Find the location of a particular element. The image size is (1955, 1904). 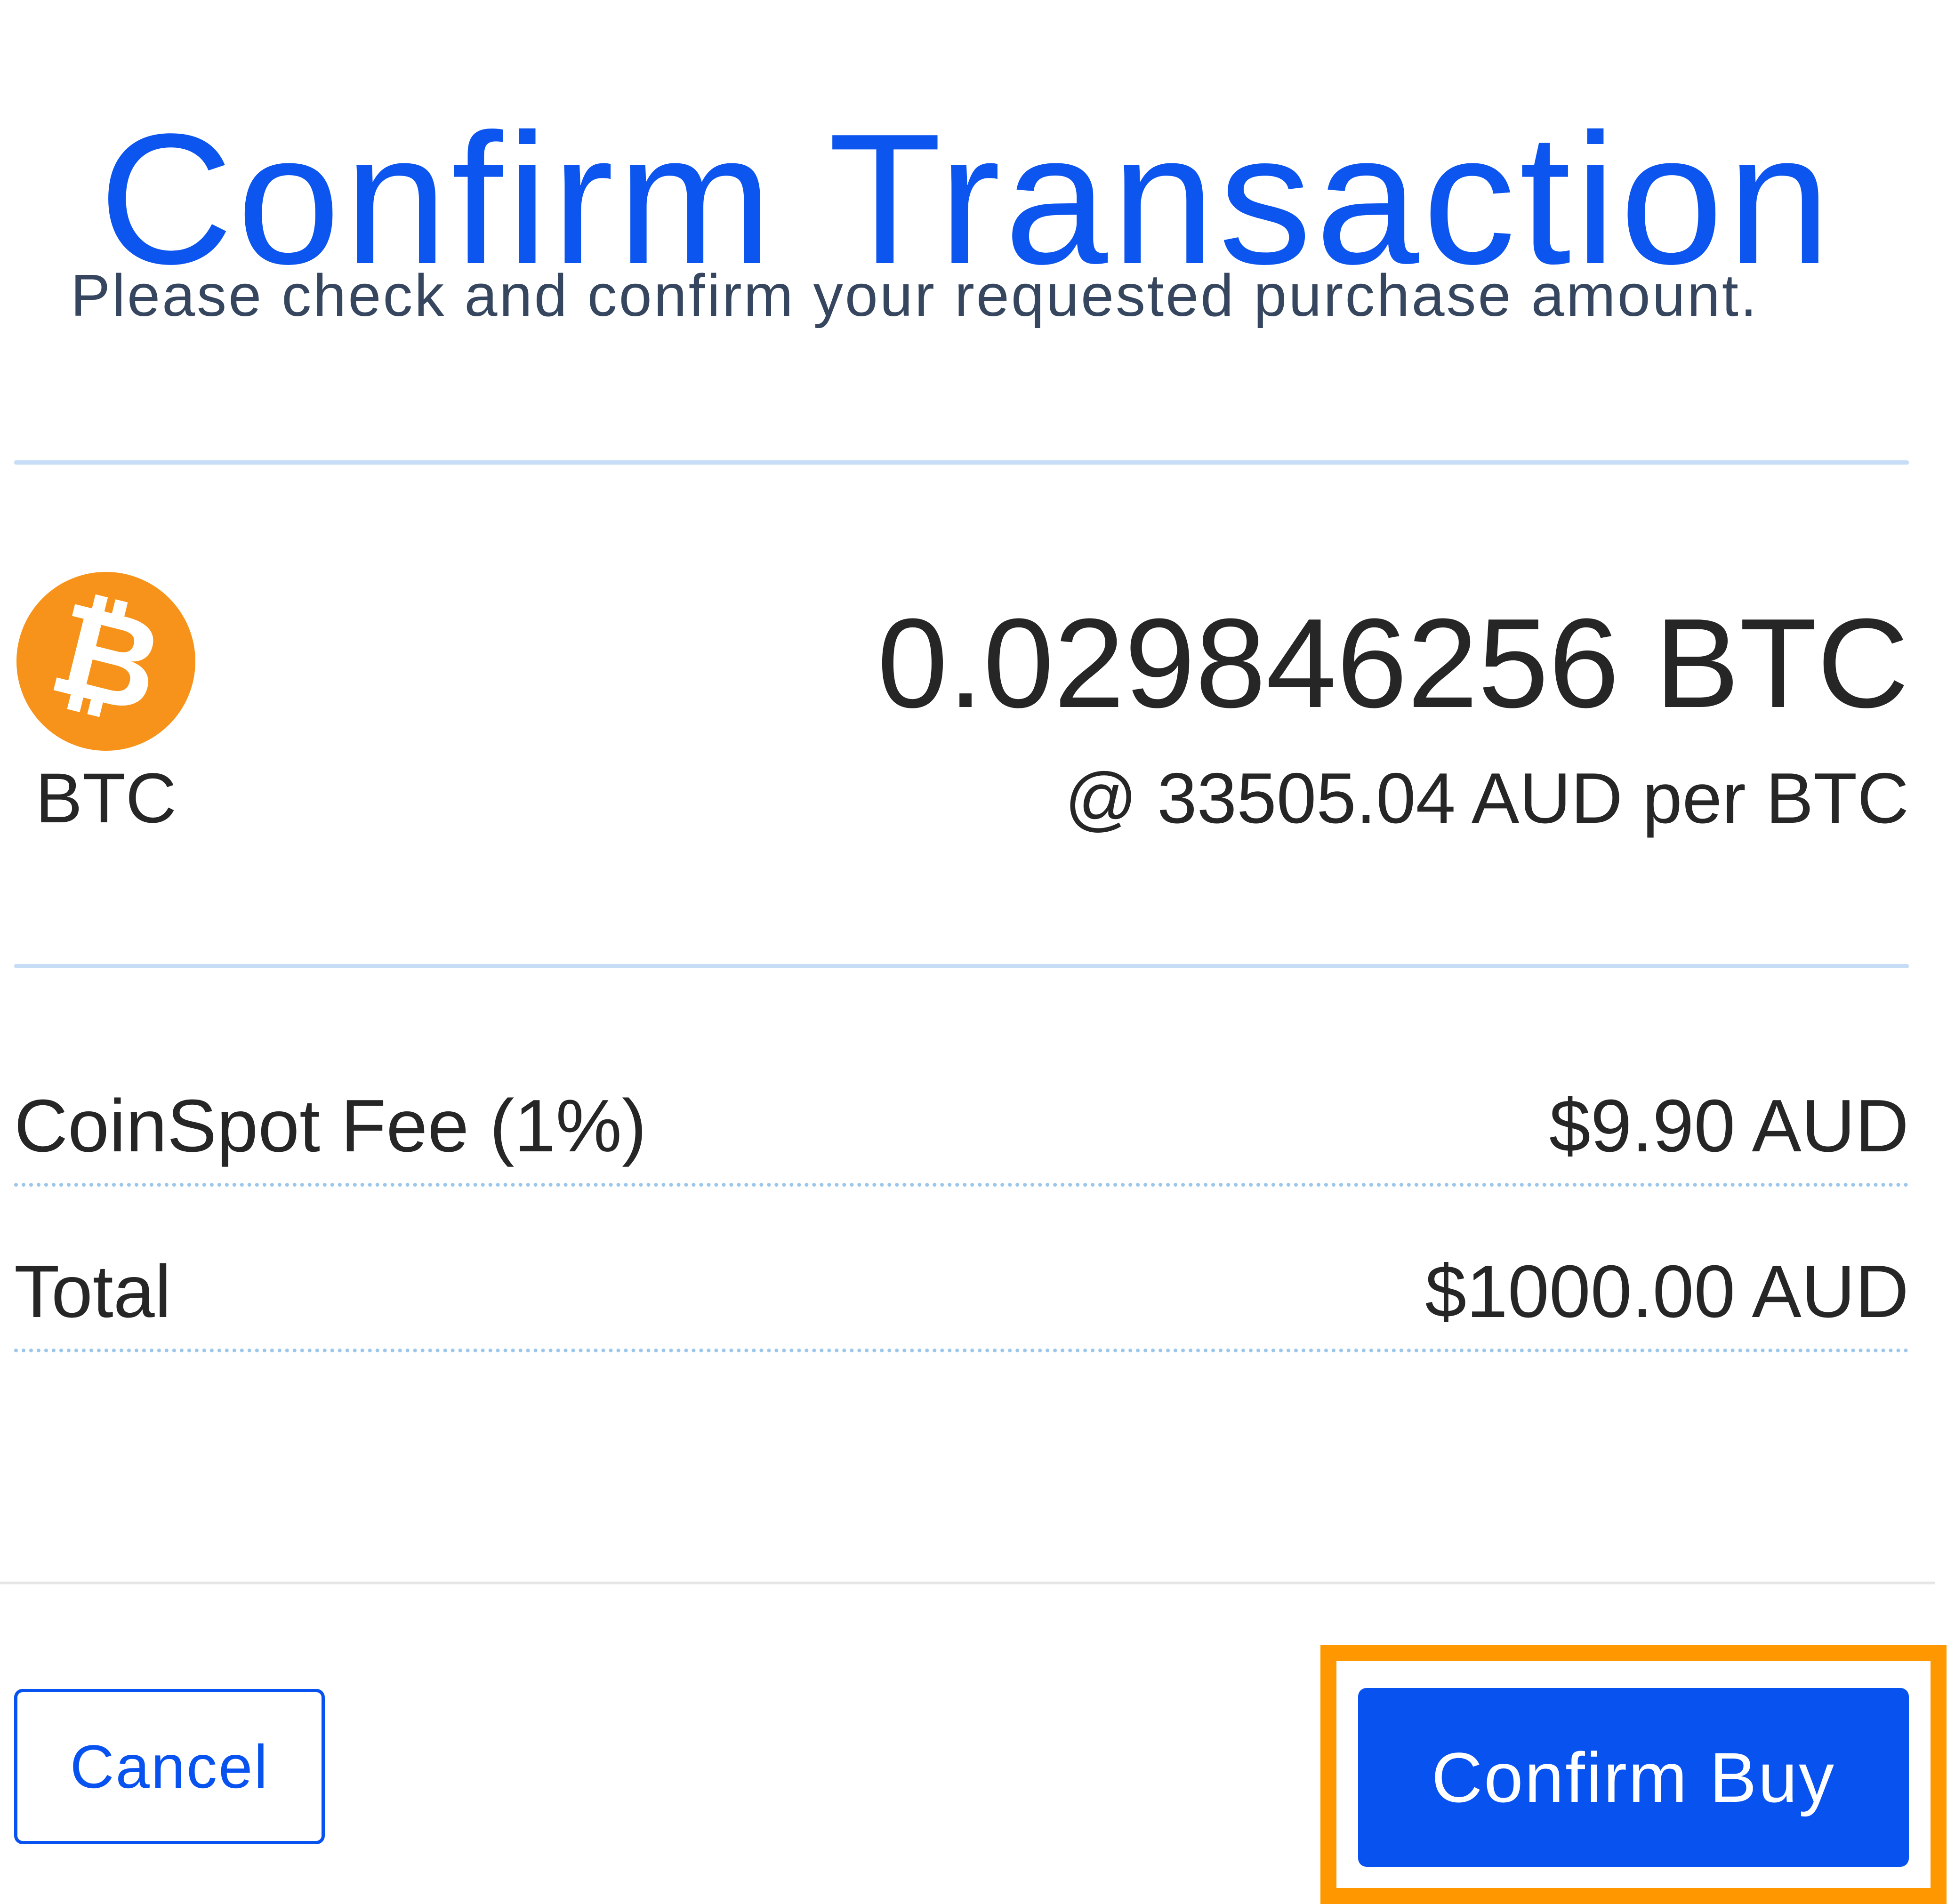

top-divider is located at coordinates (961, 462).